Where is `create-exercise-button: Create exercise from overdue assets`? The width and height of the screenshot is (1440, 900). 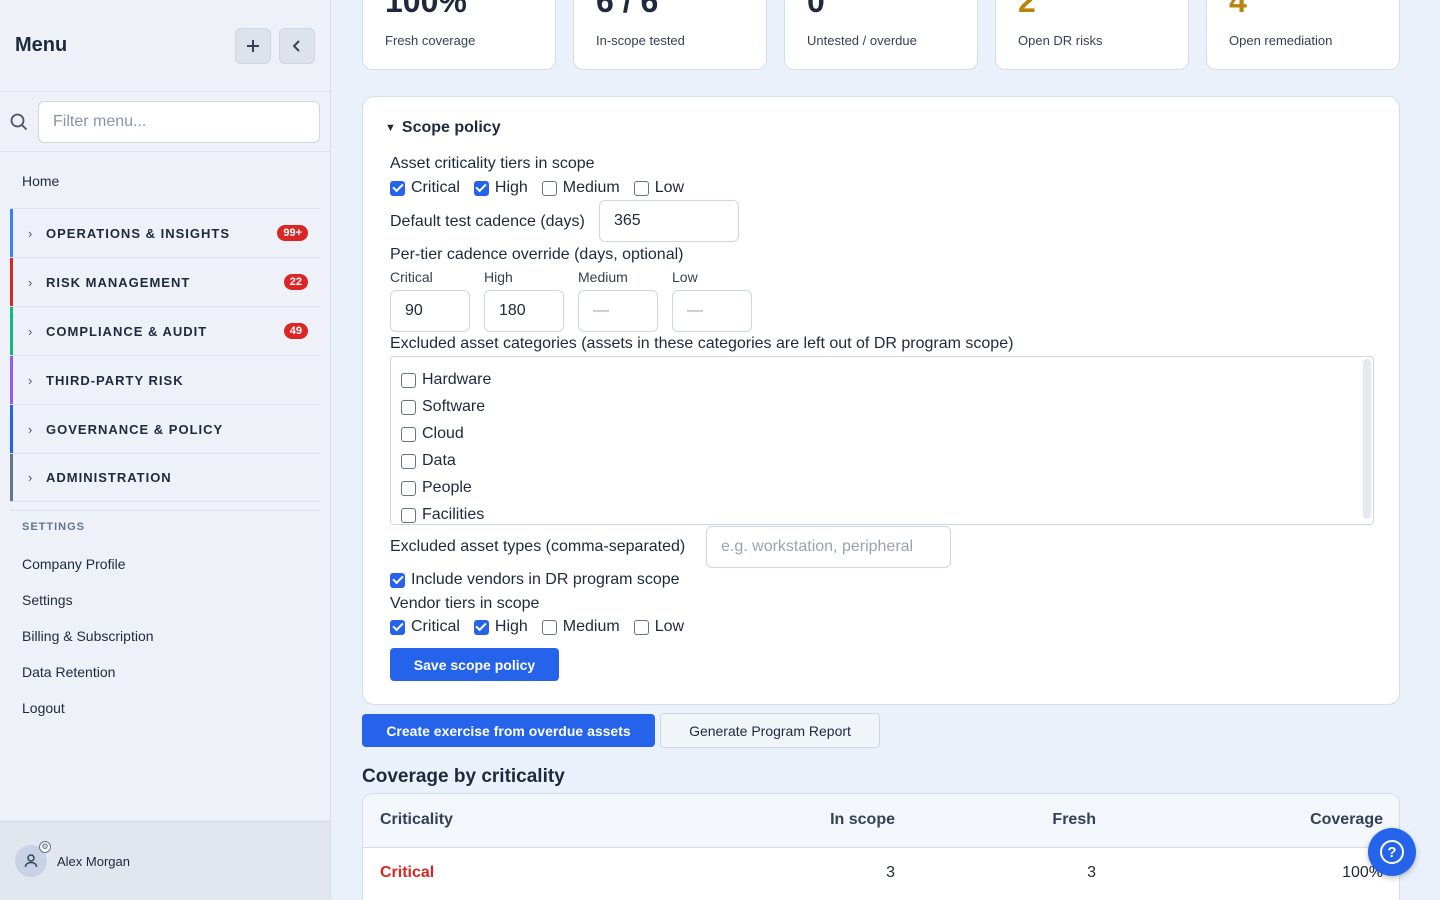
create-exercise-button: Create exercise from overdue assets is located at coordinates (508, 730).